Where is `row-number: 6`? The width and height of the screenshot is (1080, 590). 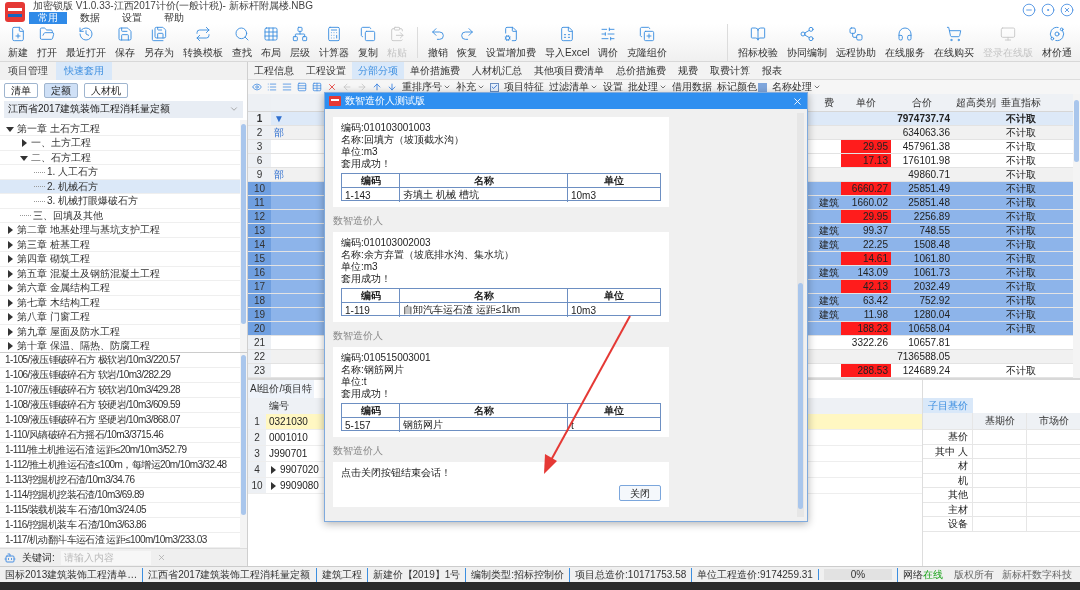
row-number: 6 is located at coordinates (259, 160).